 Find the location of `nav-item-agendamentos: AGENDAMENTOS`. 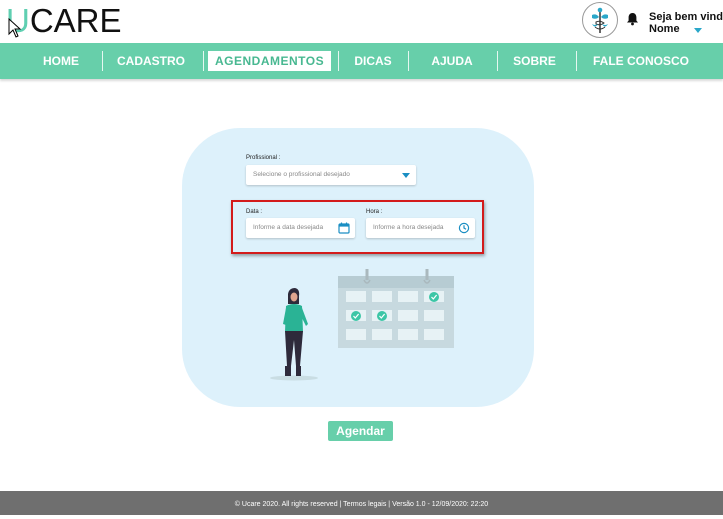

nav-item-agendamentos: AGENDAMENTOS is located at coordinates (270, 61).